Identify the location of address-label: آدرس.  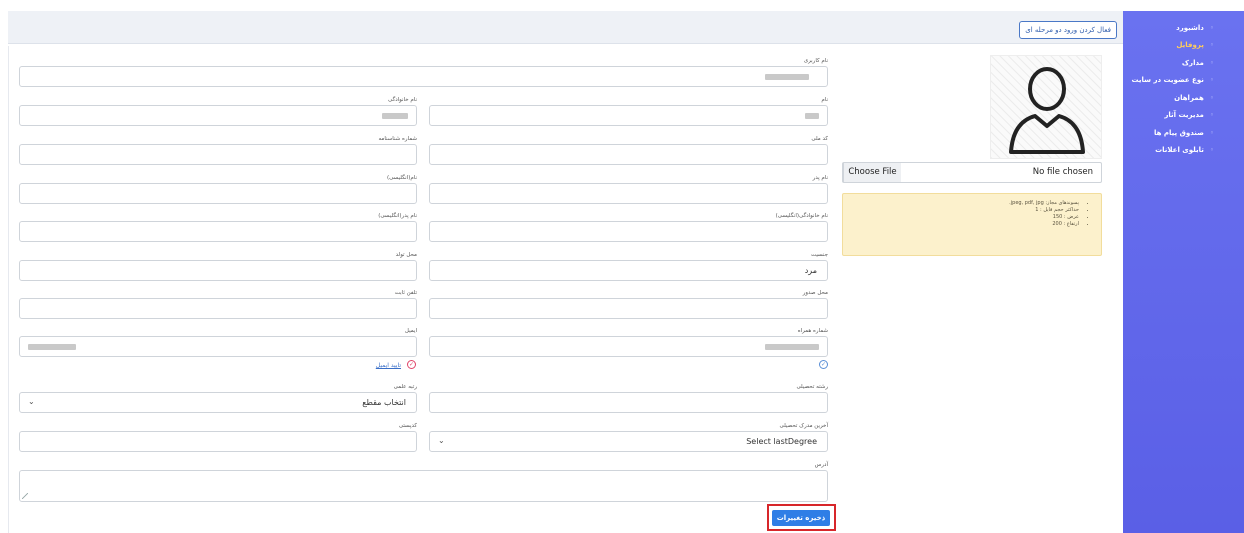
(821, 465).